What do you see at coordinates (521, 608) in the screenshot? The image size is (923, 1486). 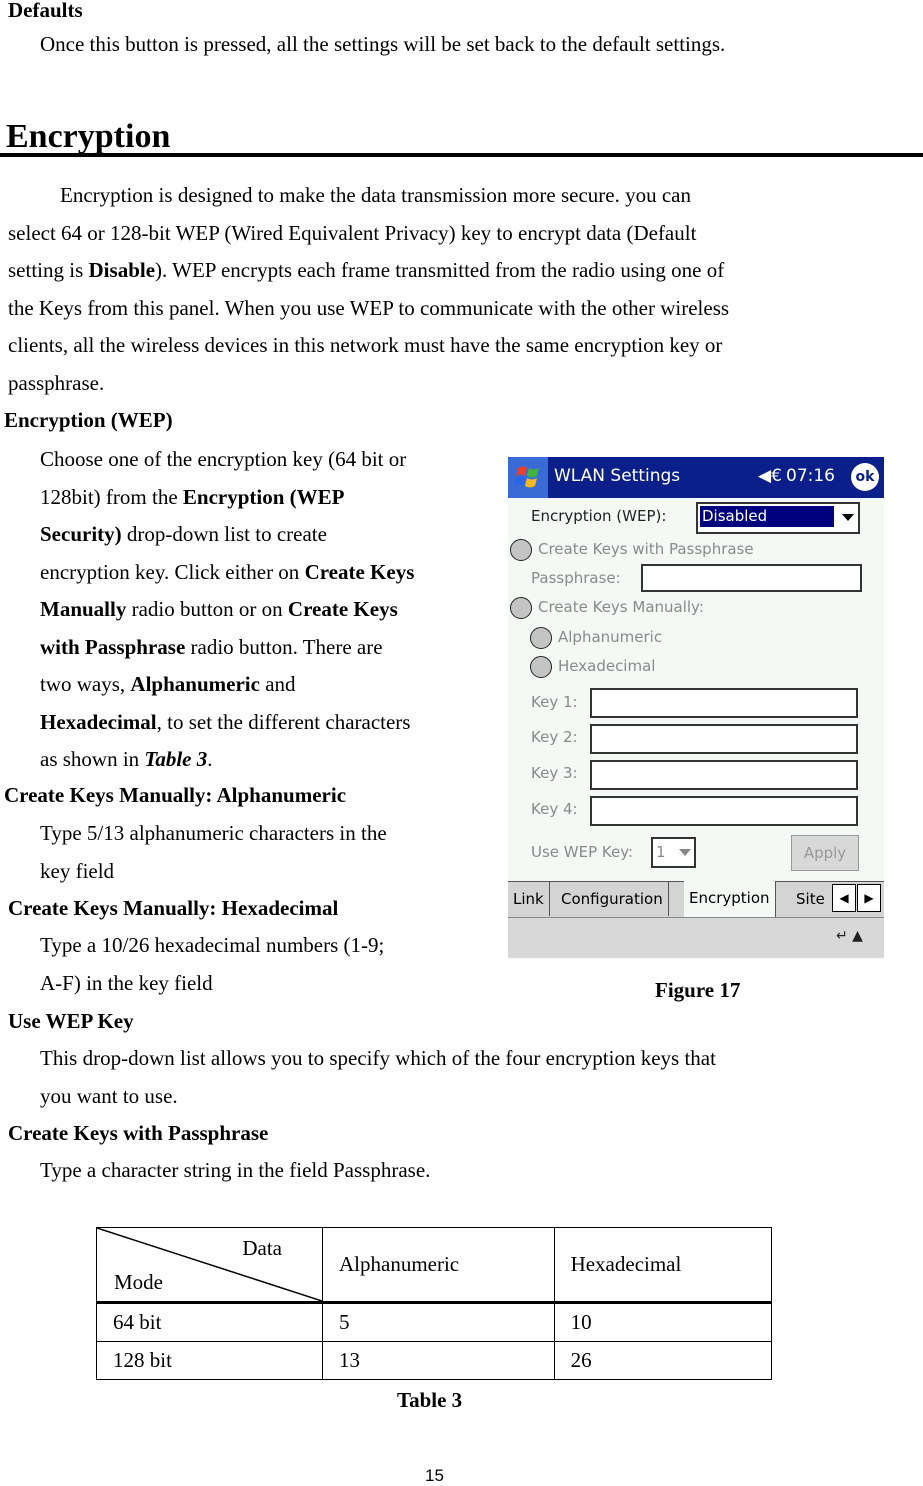 I see `radio-create-keys-manually` at bounding box center [521, 608].